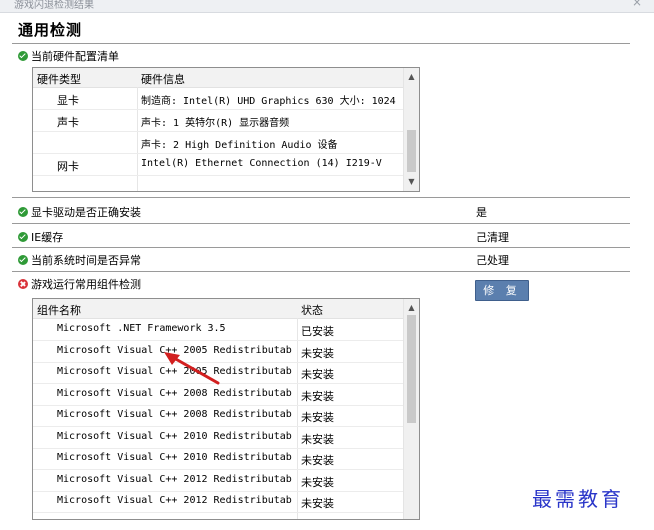 This screenshot has height=530, width=654. What do you see at coordinates (54, 5) in the screenshot?
I see `window-title: 游戏闪退检测结果` at bounding box center [54, 5].